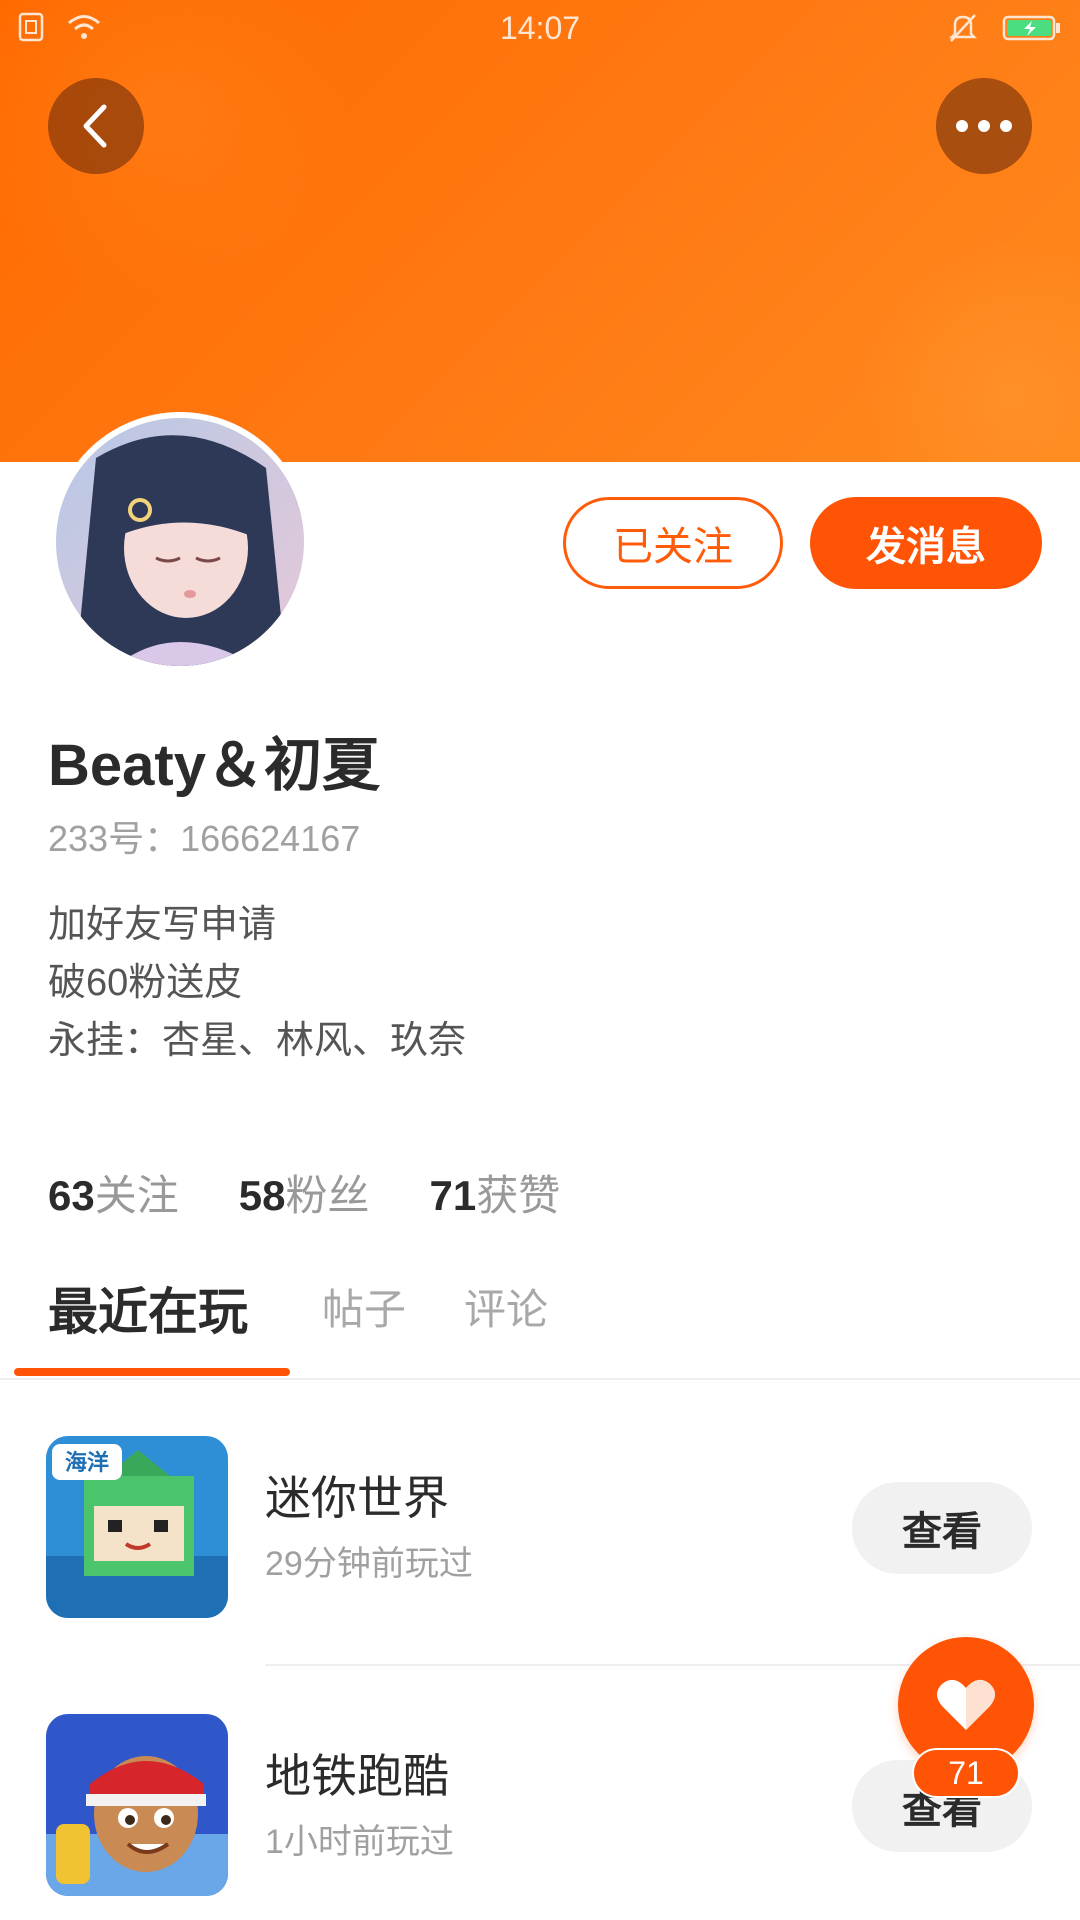 The height and width of the screenshot is (1920, 1080). I want to click on view-game-button: 查看, so click(942, 1528).